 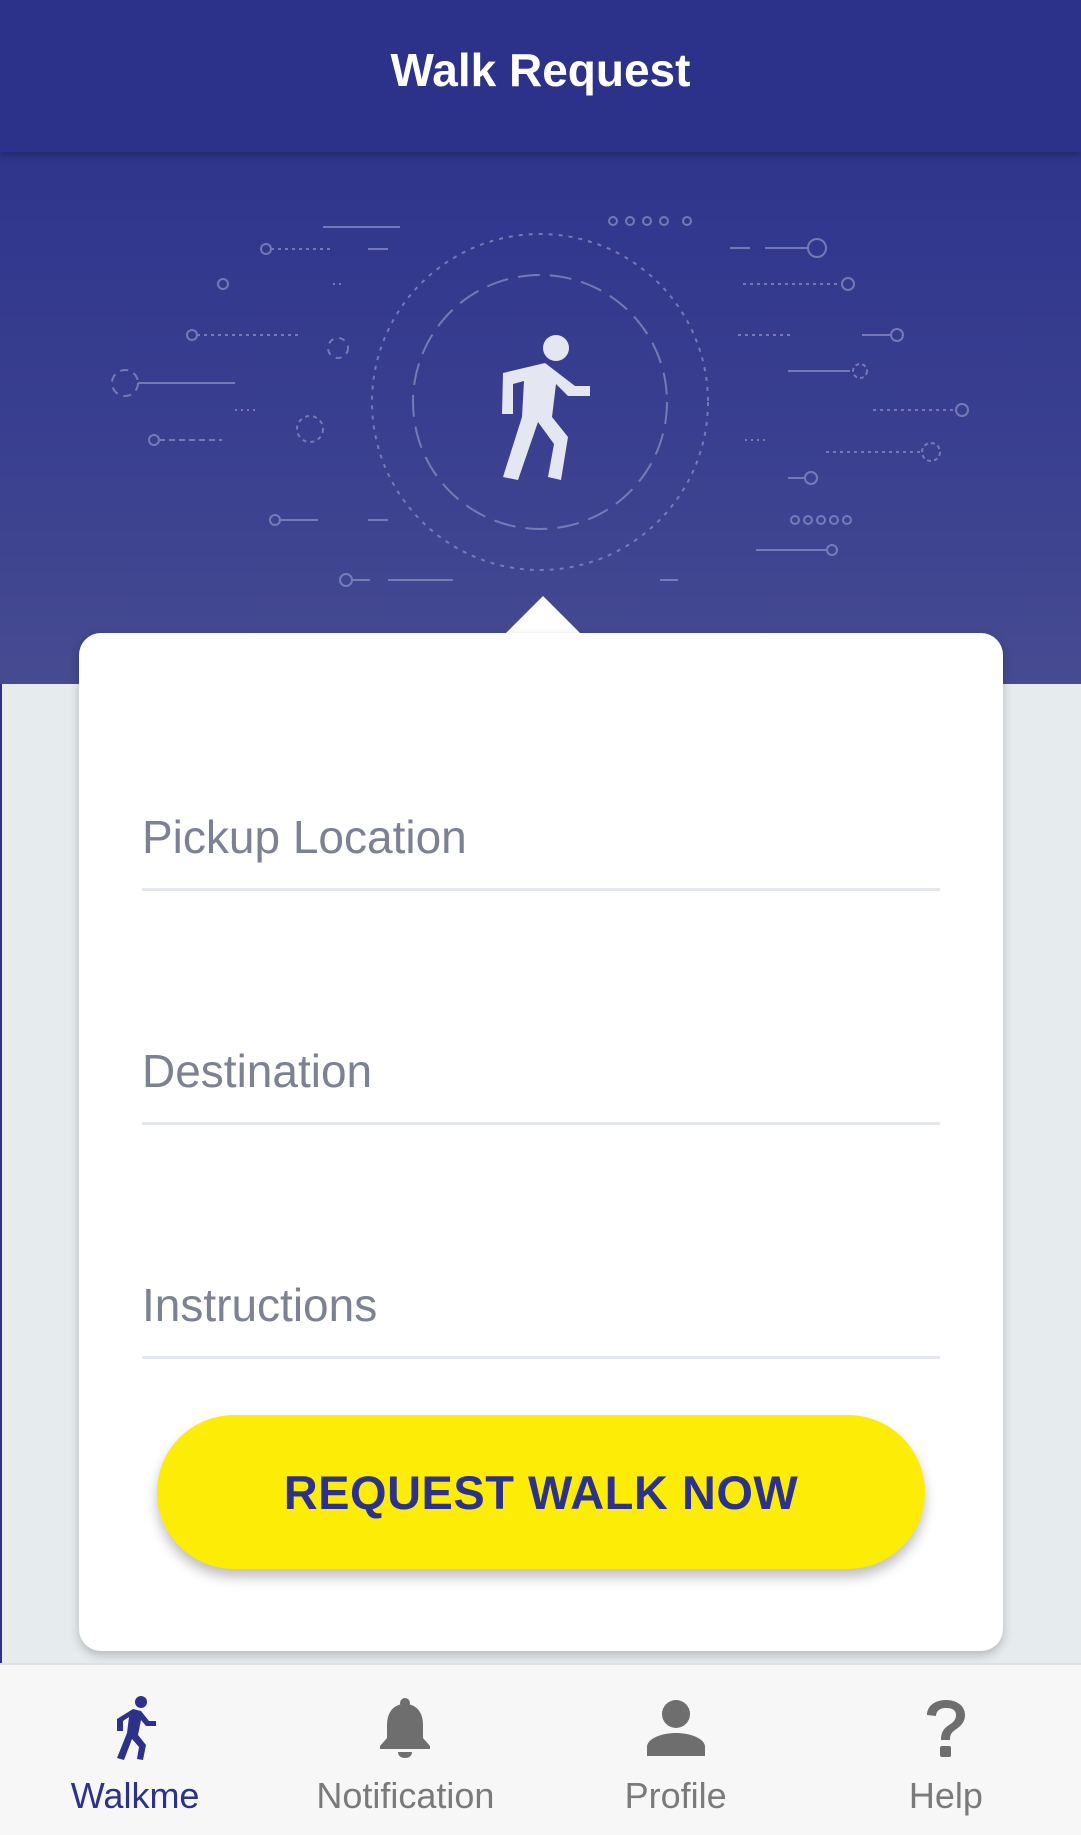 I want to click on card-pointer, so click(x=543, y=615).